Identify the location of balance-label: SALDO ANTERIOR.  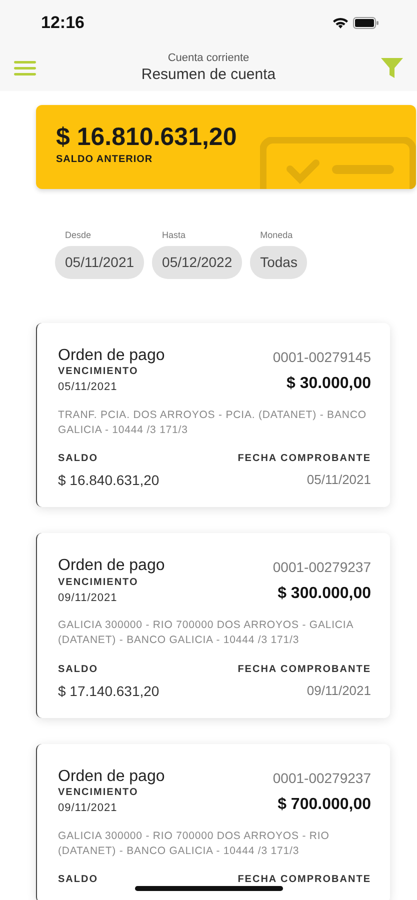
(105, 159).